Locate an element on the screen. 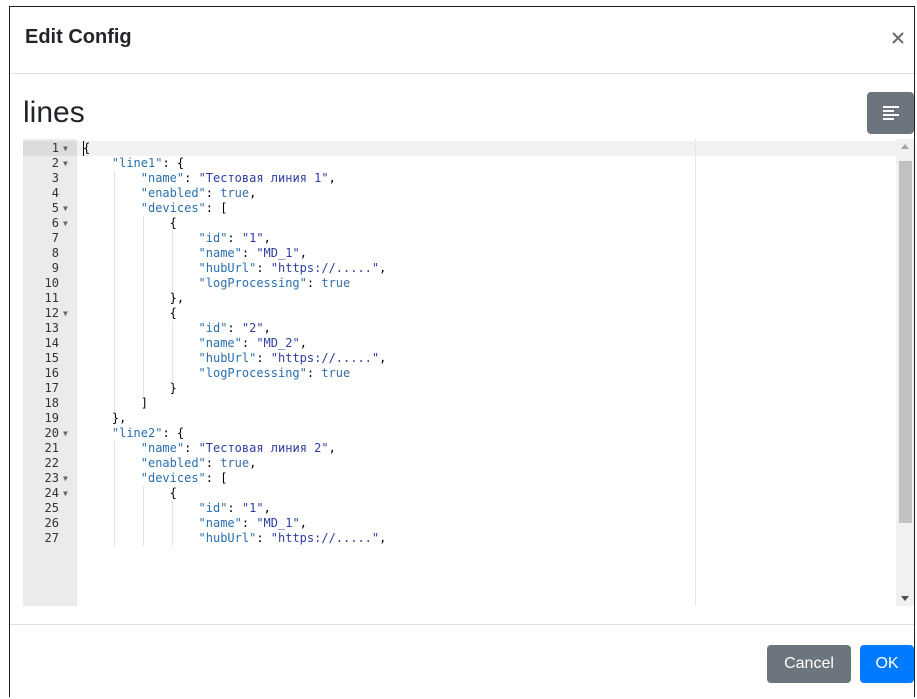  json-key: "name" is located at coordinates (162, 178).